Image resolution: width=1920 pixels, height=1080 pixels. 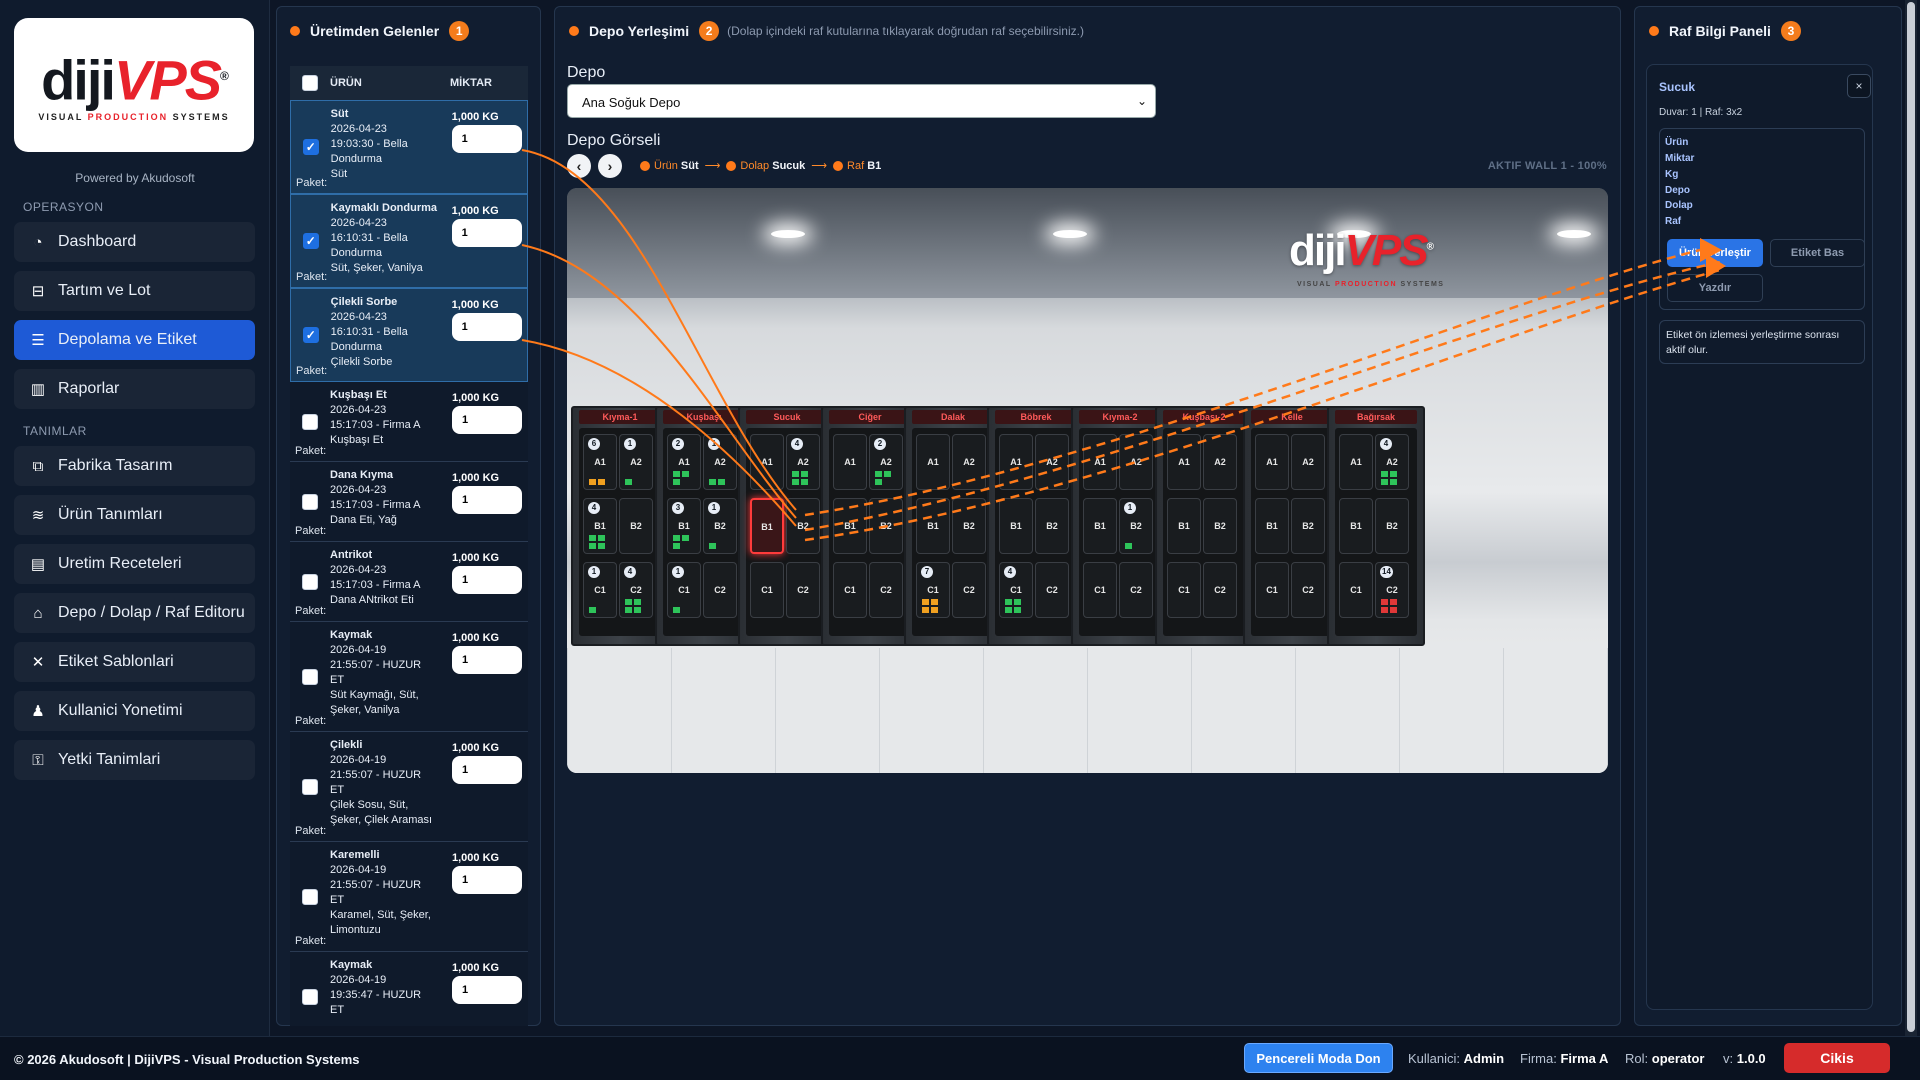 I want to click on shelf-box: 6 A1, so click(x=600, y=462).